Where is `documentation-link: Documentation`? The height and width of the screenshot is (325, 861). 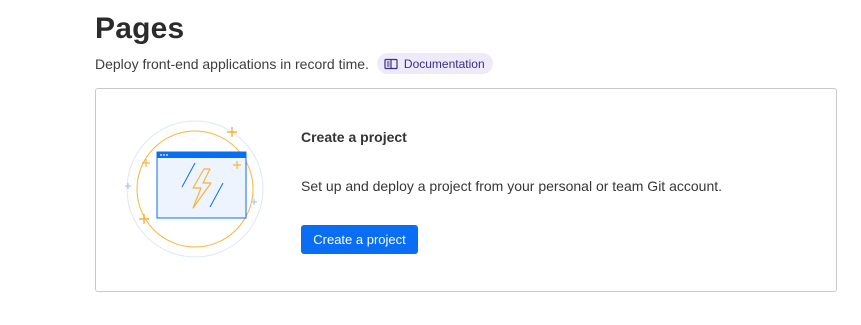
documentation-link: Documentation is located at coordinates (434, 63).